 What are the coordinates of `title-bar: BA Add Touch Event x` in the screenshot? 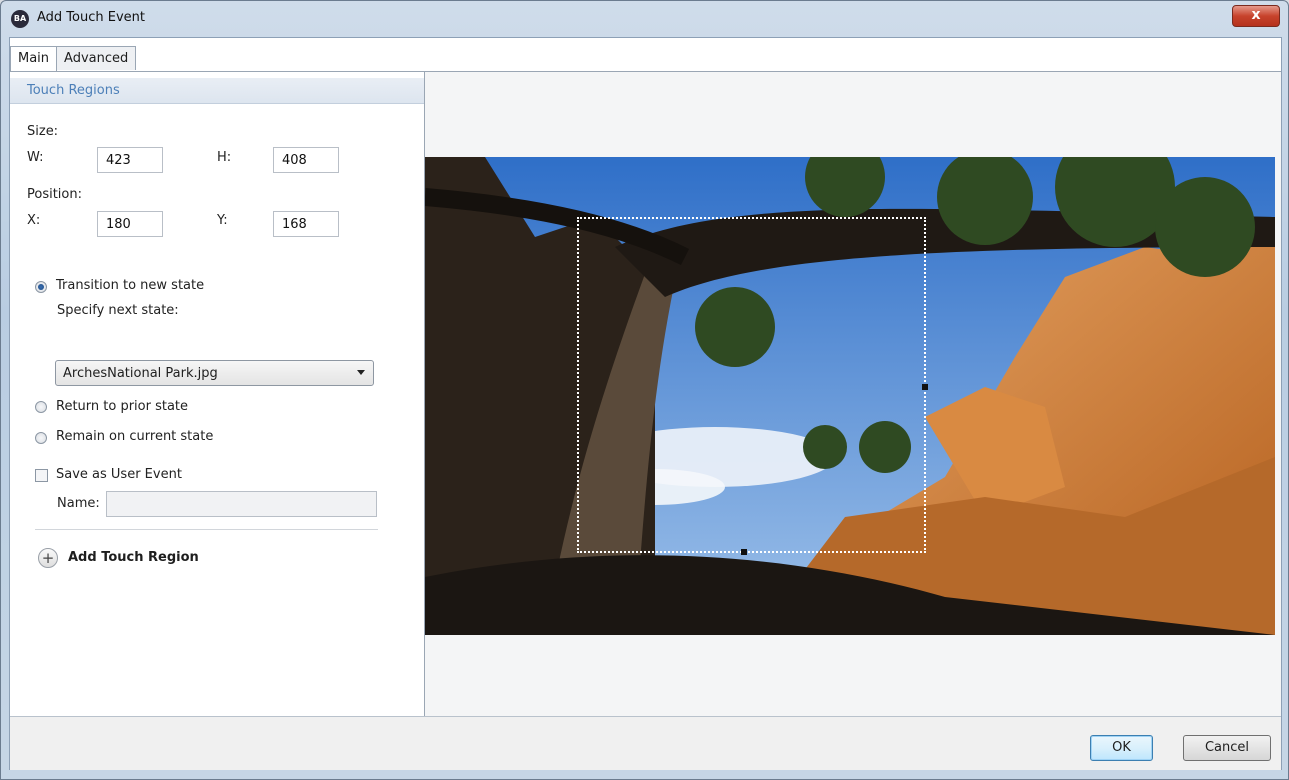 It's located at (644, 19).